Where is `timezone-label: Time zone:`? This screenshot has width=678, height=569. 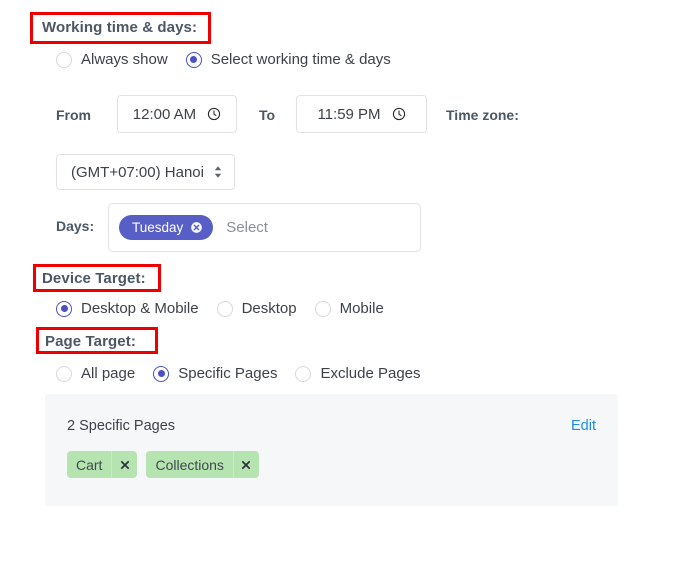 timezone-label: Time zone: is located at coordinates (482, 115).